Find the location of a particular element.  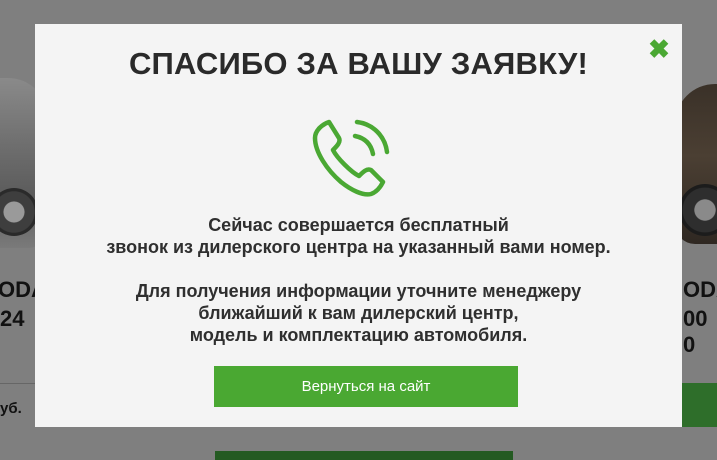

info-message-line: ближайший к вам дилерский центр, is located at coordinates (358, 313).